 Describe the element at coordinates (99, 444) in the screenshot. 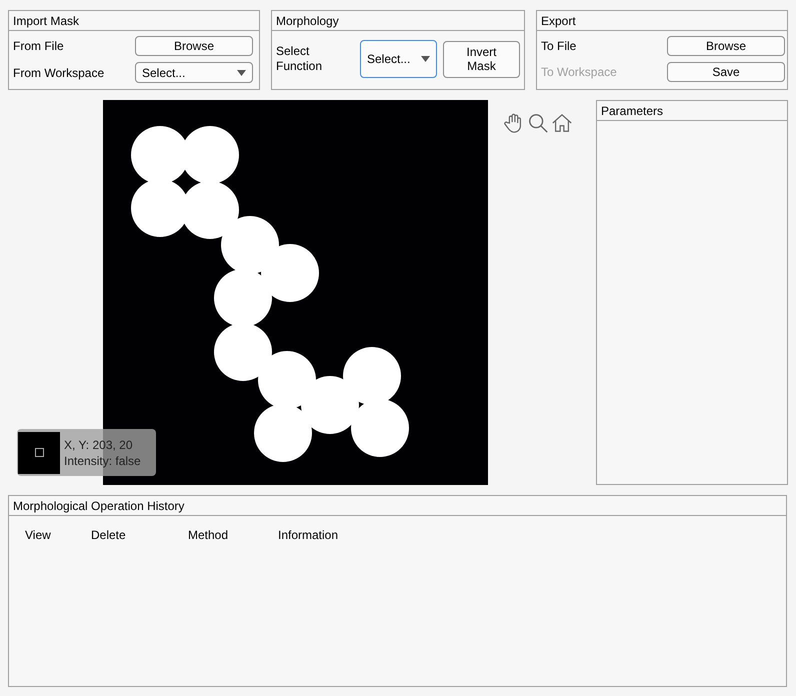

I see `coordinates-text: X, Y: 203, 20` at that location.